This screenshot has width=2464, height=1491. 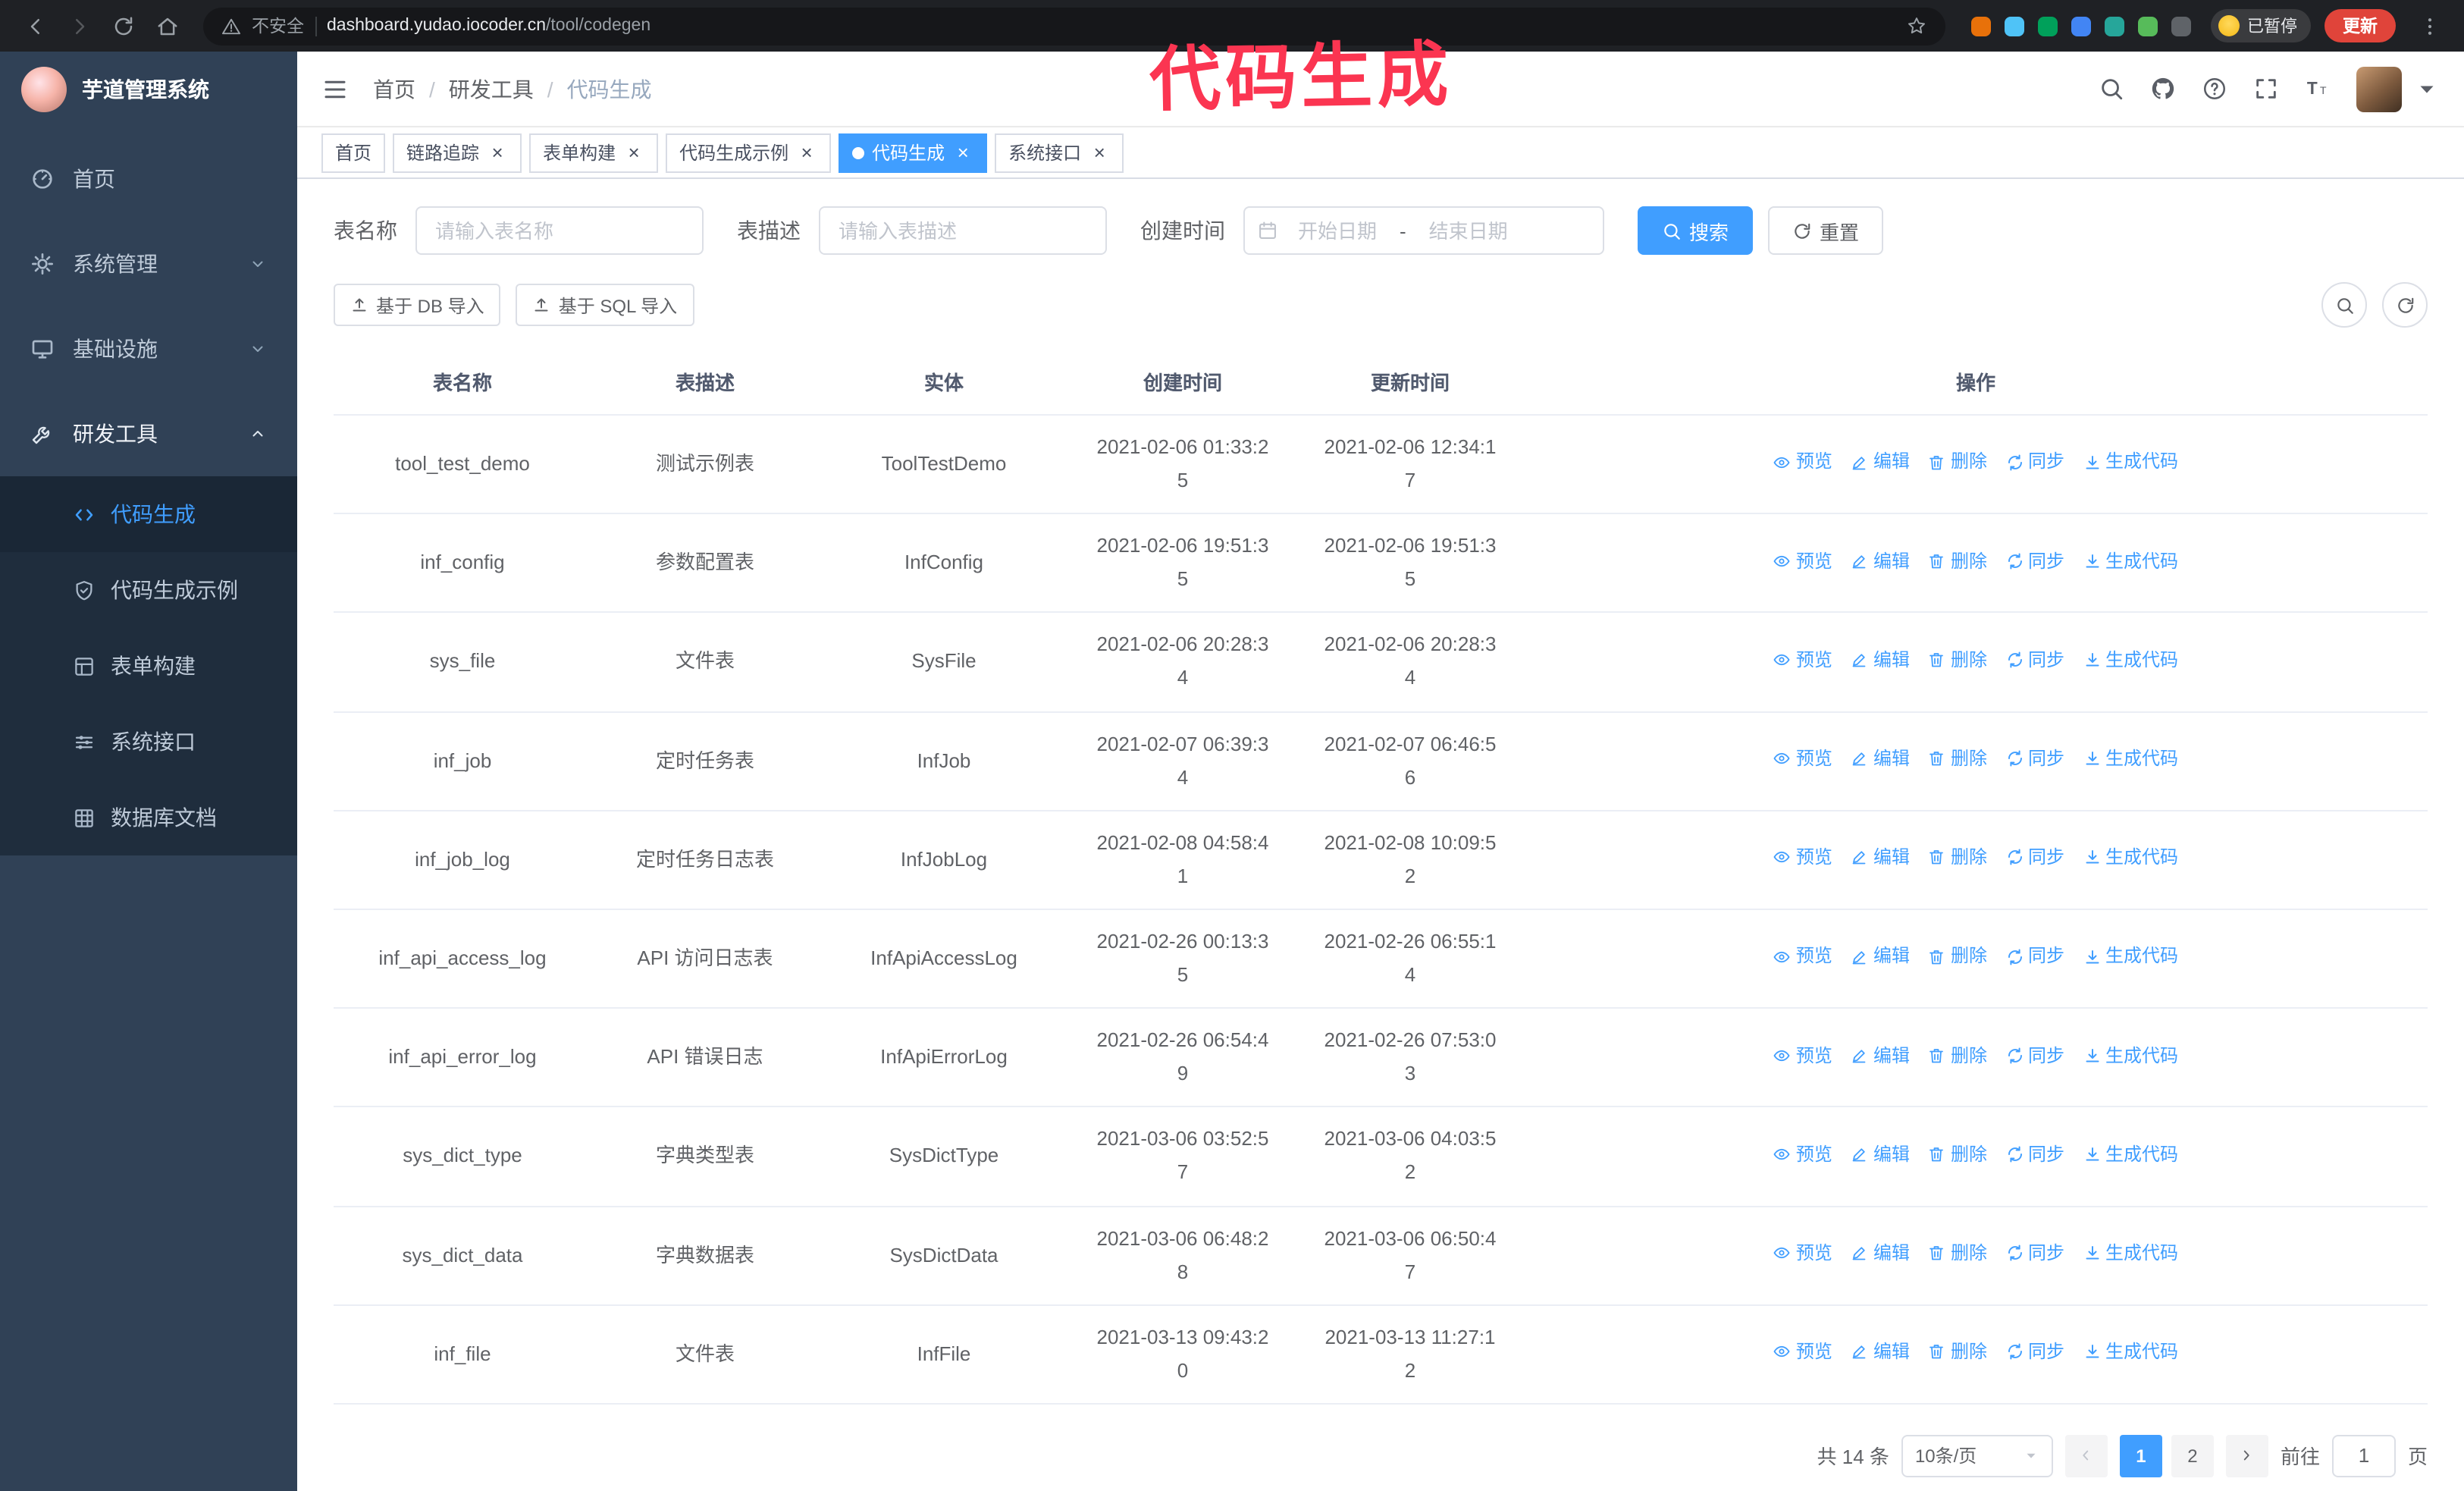 I want to click on browser-reload-button, so click(x=123, y=26).